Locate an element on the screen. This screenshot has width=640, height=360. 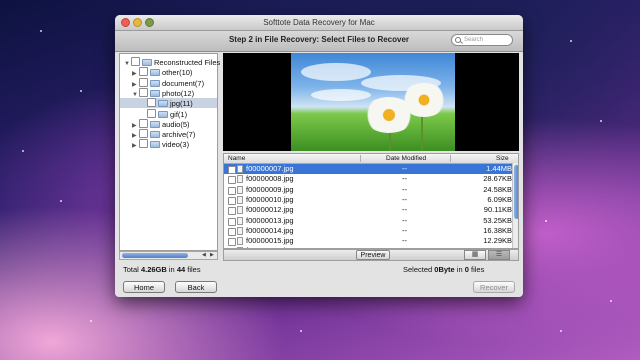
tree-item: gif(1) is located at coordinates (168, 113).